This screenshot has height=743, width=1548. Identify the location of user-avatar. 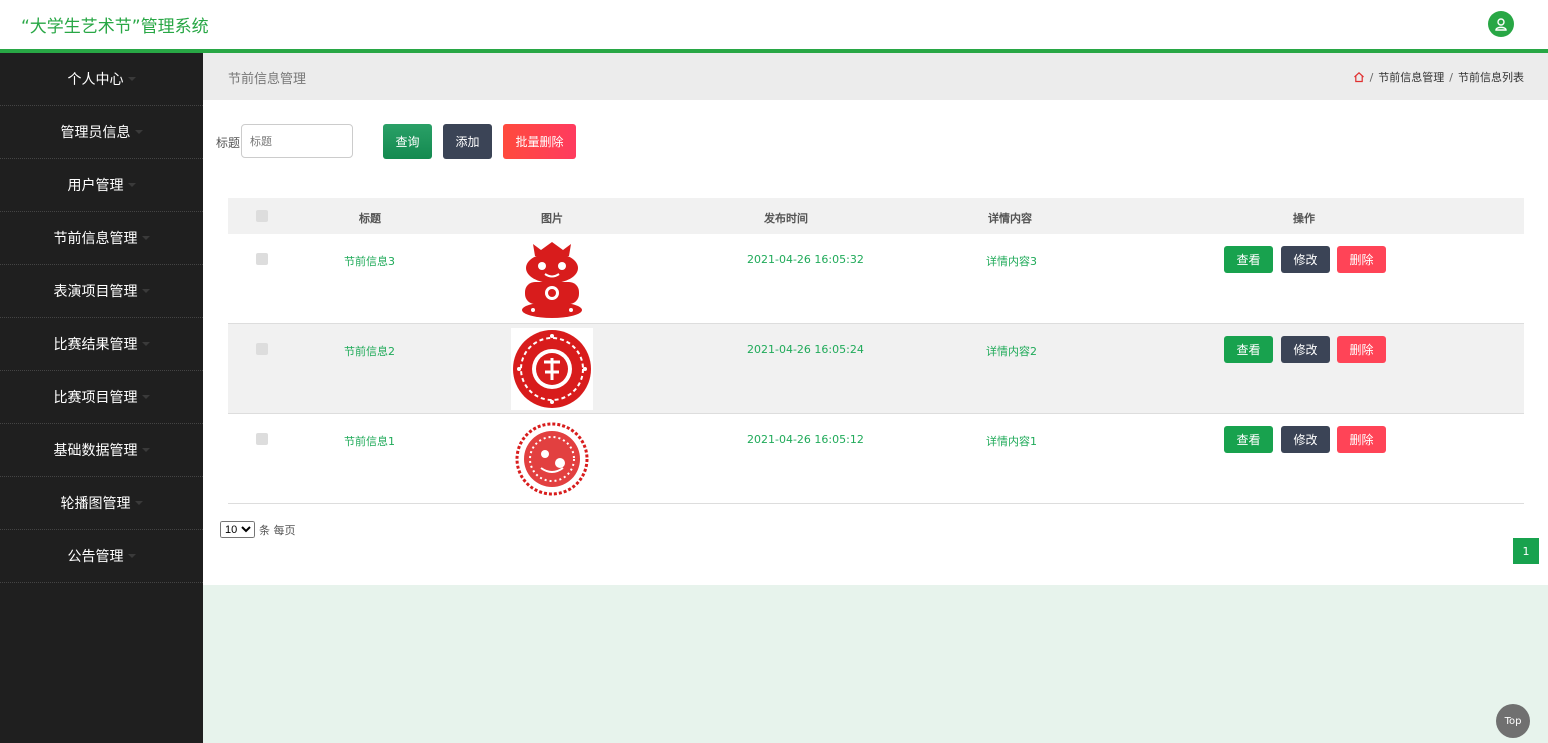
(1501, 24).